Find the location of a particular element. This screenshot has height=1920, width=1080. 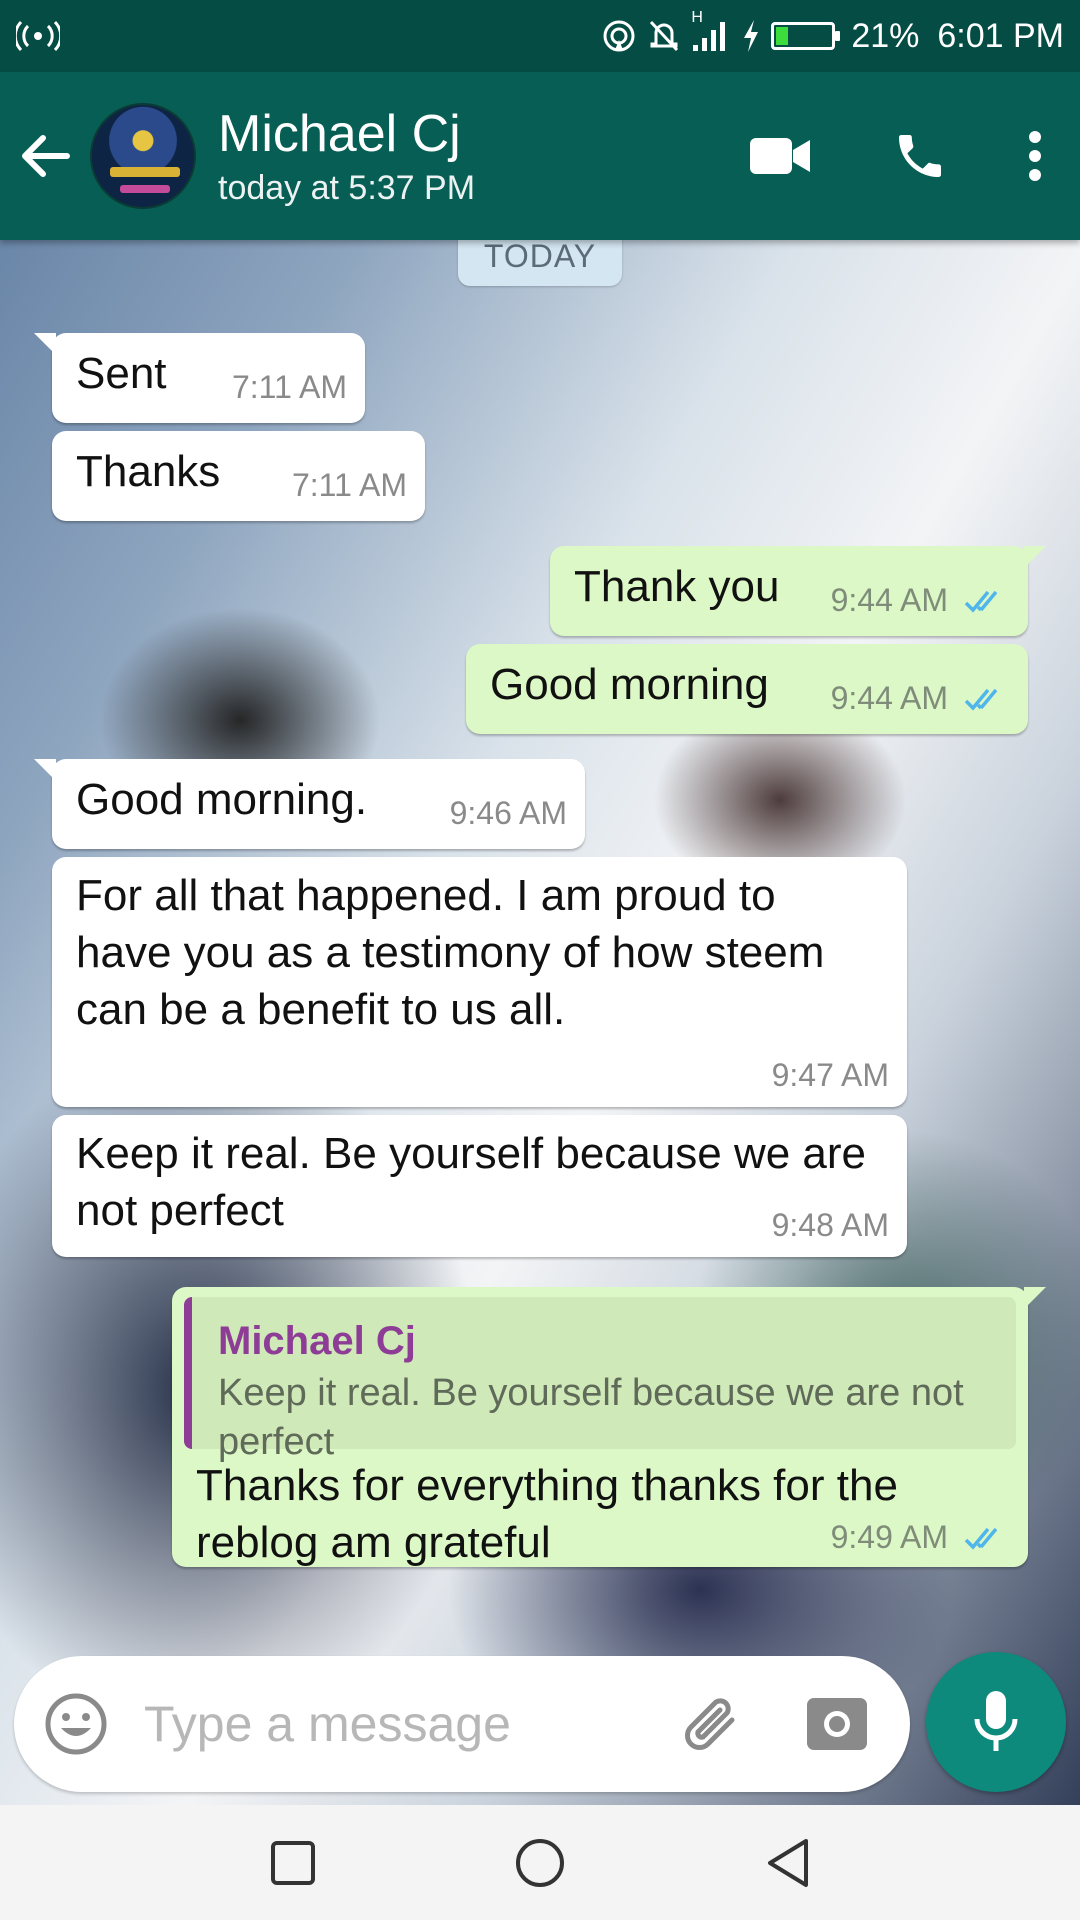

message-text: Thank you is located at coordinates (677, 586).